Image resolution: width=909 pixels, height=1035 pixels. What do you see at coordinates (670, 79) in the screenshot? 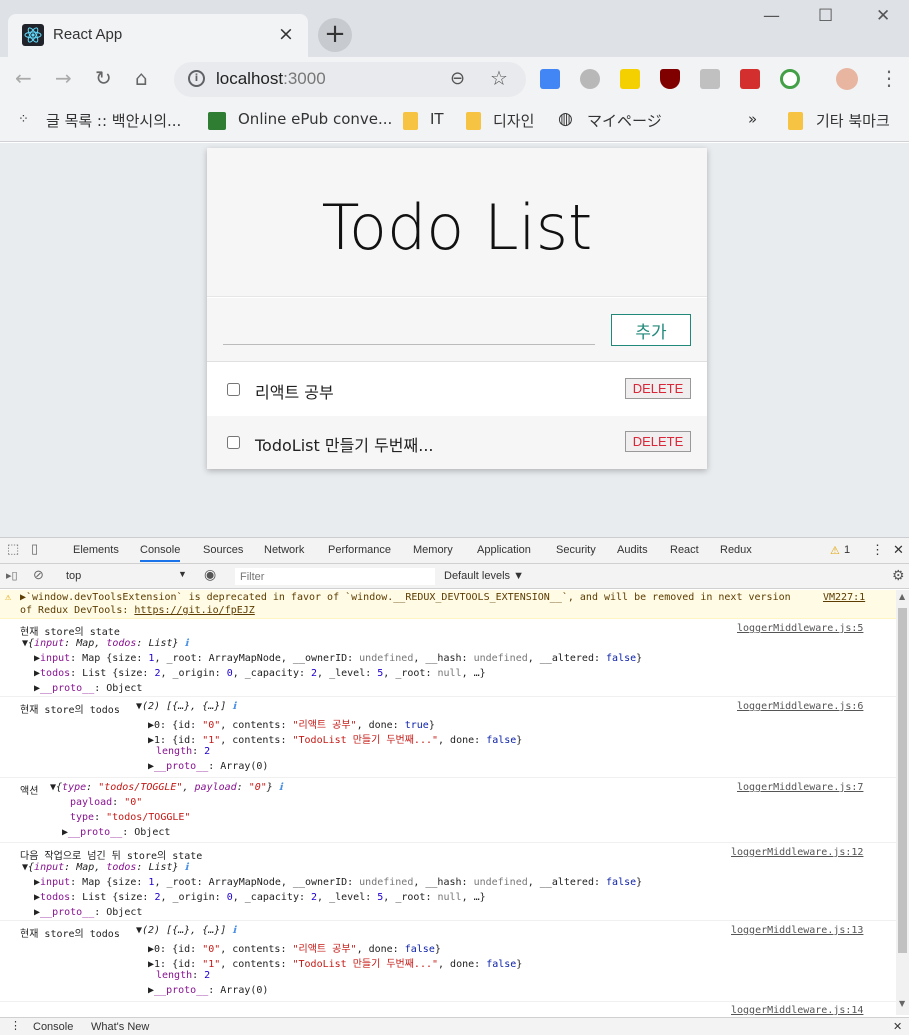
I see `ublock-extension-icon` at bounding box center [670, 79].